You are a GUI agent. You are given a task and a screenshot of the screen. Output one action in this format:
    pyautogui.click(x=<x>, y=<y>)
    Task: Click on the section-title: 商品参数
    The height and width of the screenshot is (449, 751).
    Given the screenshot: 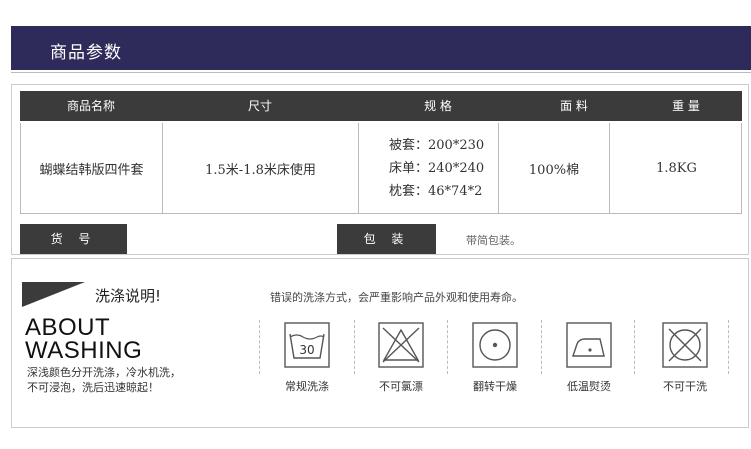 What is the action you would take?
    pyautogui.click(x=86, y=53)
    